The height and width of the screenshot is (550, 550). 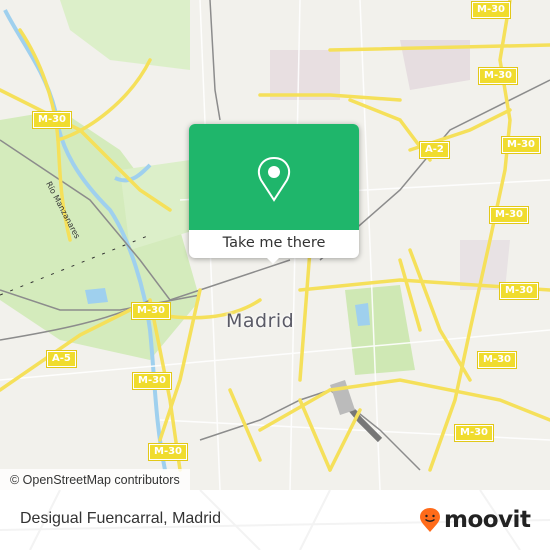 What do you see at coordinates (260, 321) in the screenshot?
I see `city-label: Madrid` at bounding box center [260, 321].